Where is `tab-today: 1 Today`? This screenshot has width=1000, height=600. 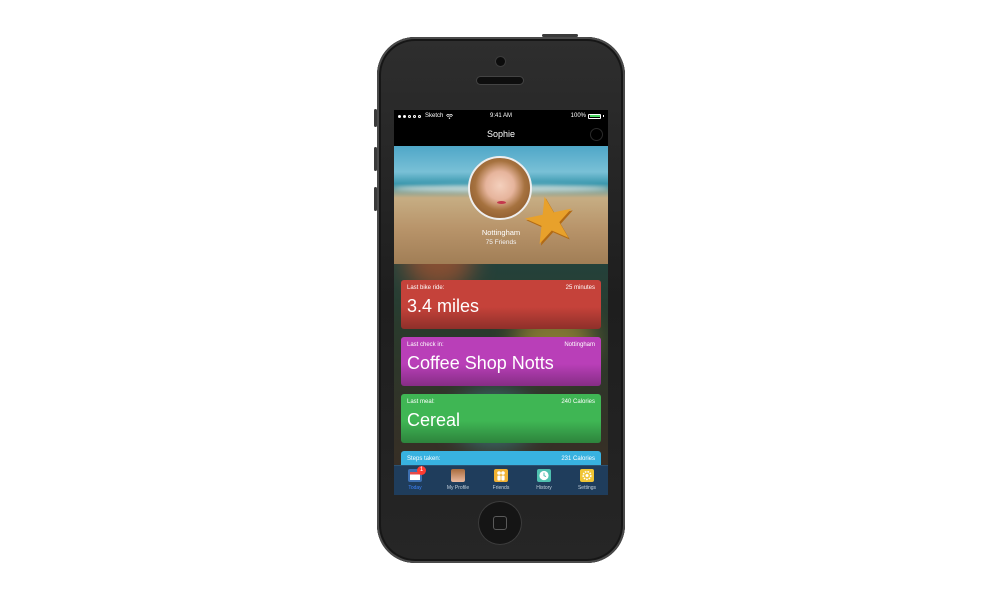 tab-today: 1 Today is located at coordinates (415, 480).